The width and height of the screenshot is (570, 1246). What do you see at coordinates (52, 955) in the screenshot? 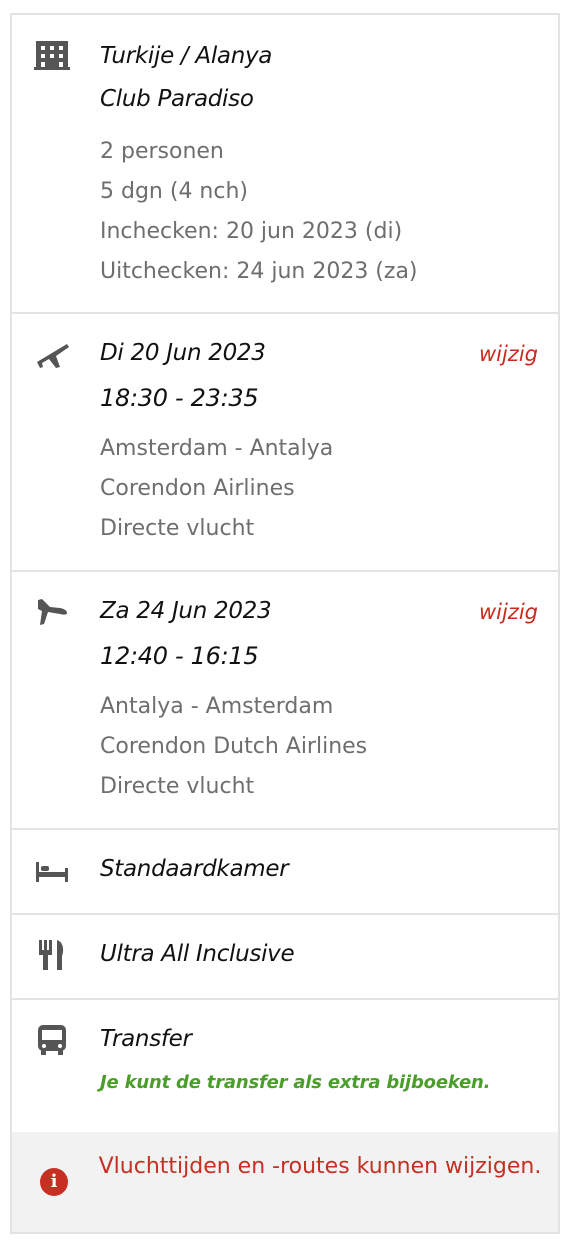
I see `fork-knife-icon` at bounding box center [52, 955].